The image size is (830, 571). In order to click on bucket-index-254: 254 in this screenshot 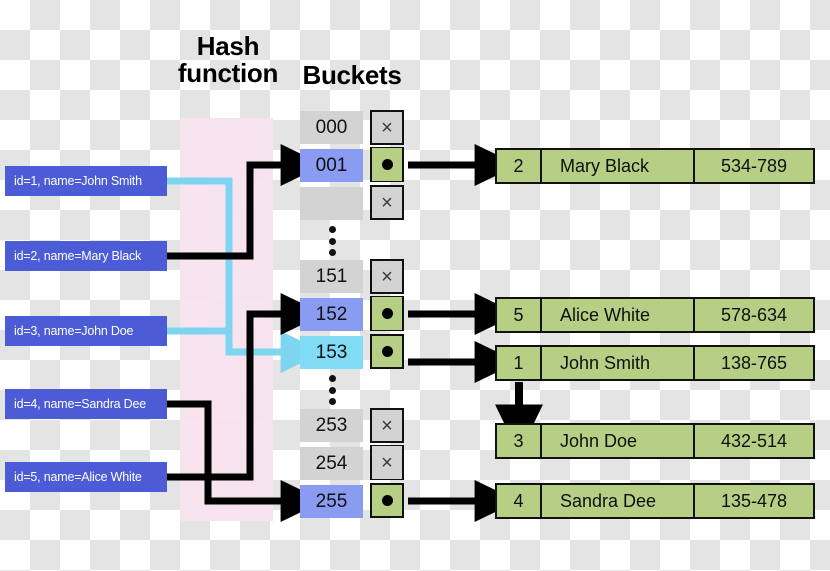, I will do `click(331, 463)`.